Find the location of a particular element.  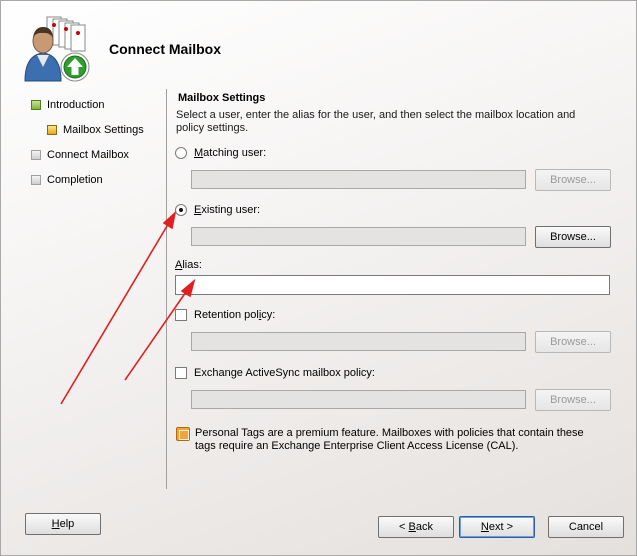

annotation-arrowhead-existing-user is located at coordinates (169, 220).